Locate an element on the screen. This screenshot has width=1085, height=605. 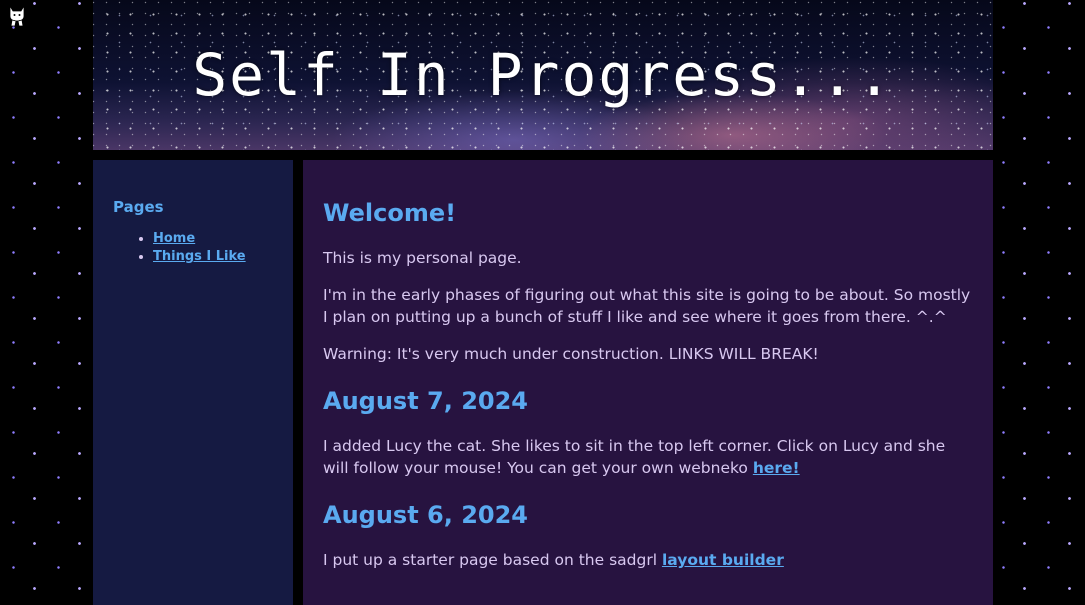
post-date-heading: August 6, 2024 is located at coordinates (426, 515).